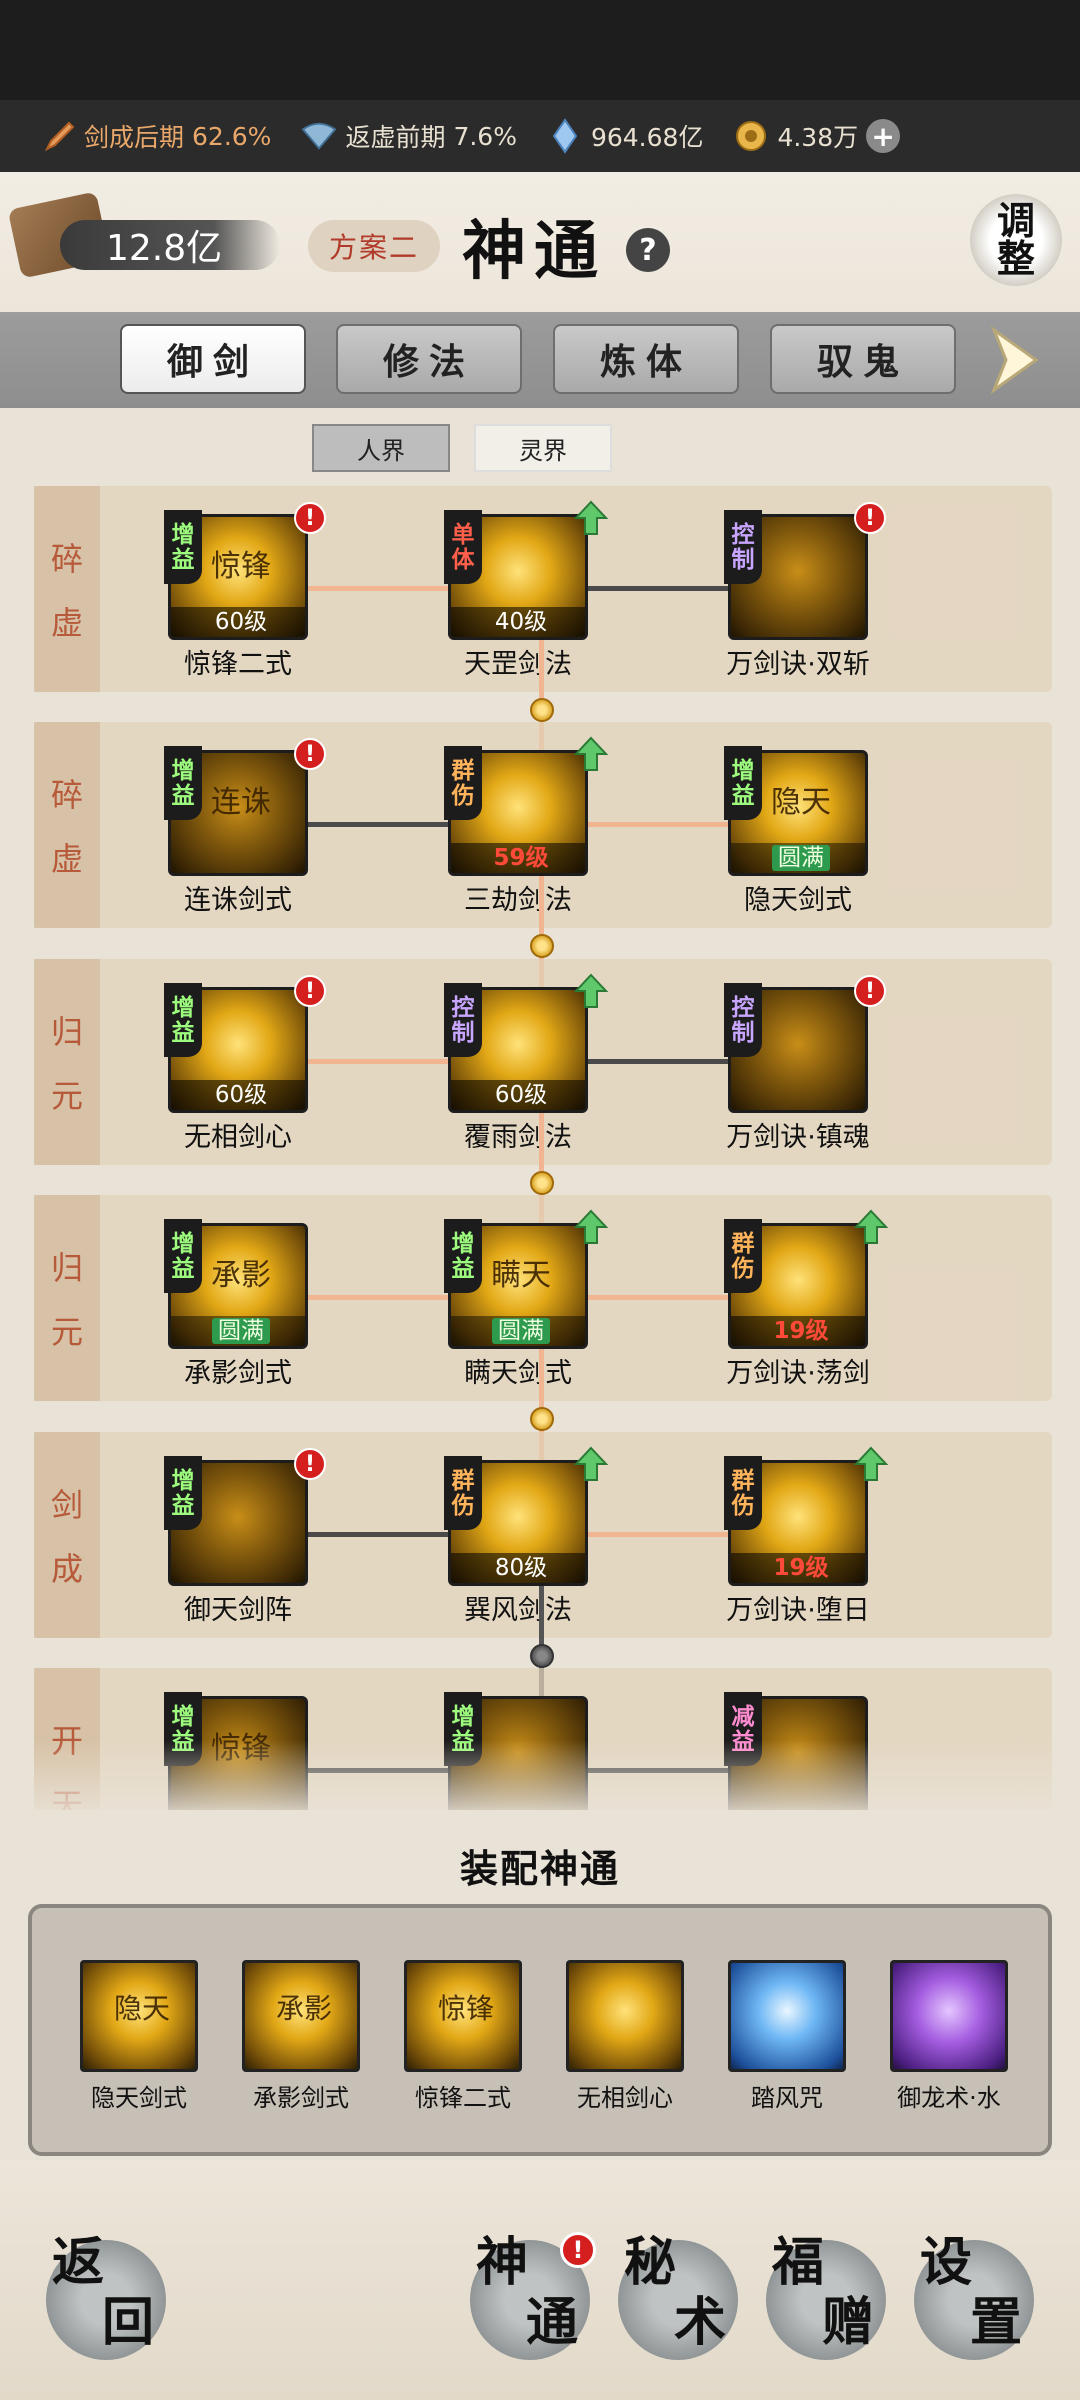 The image size is (1080, 2400). I want to click on skill-type-char: 减, so click(743, 1716).